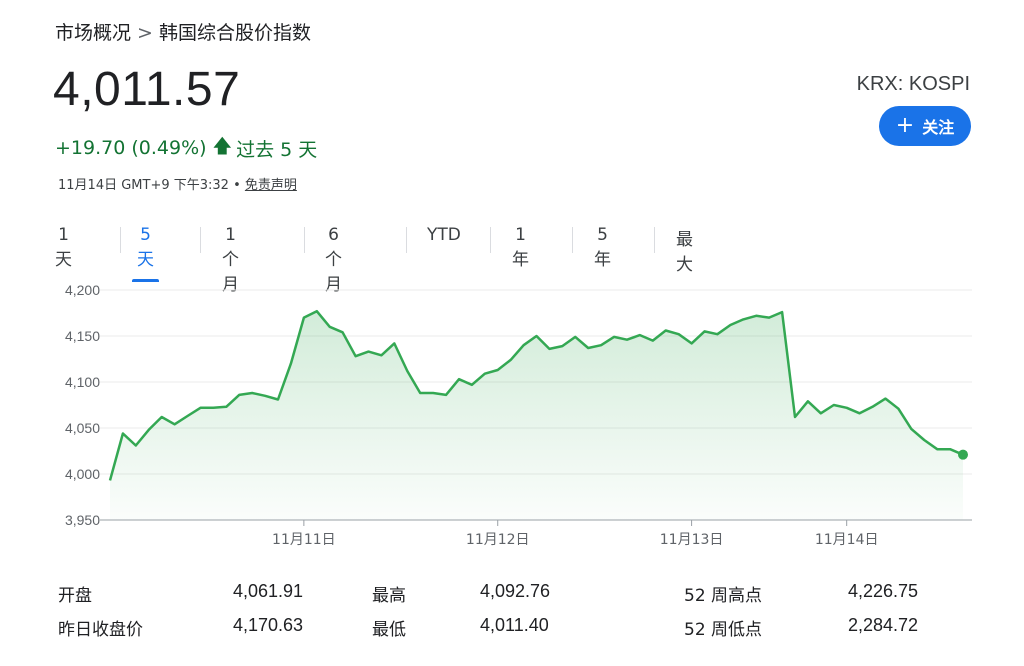 This screenshot has height=666, width=1024. Describe the element at coordinates (271, 185) in the screenshot. I see `disclaimer-link: 免责声明` at that location.